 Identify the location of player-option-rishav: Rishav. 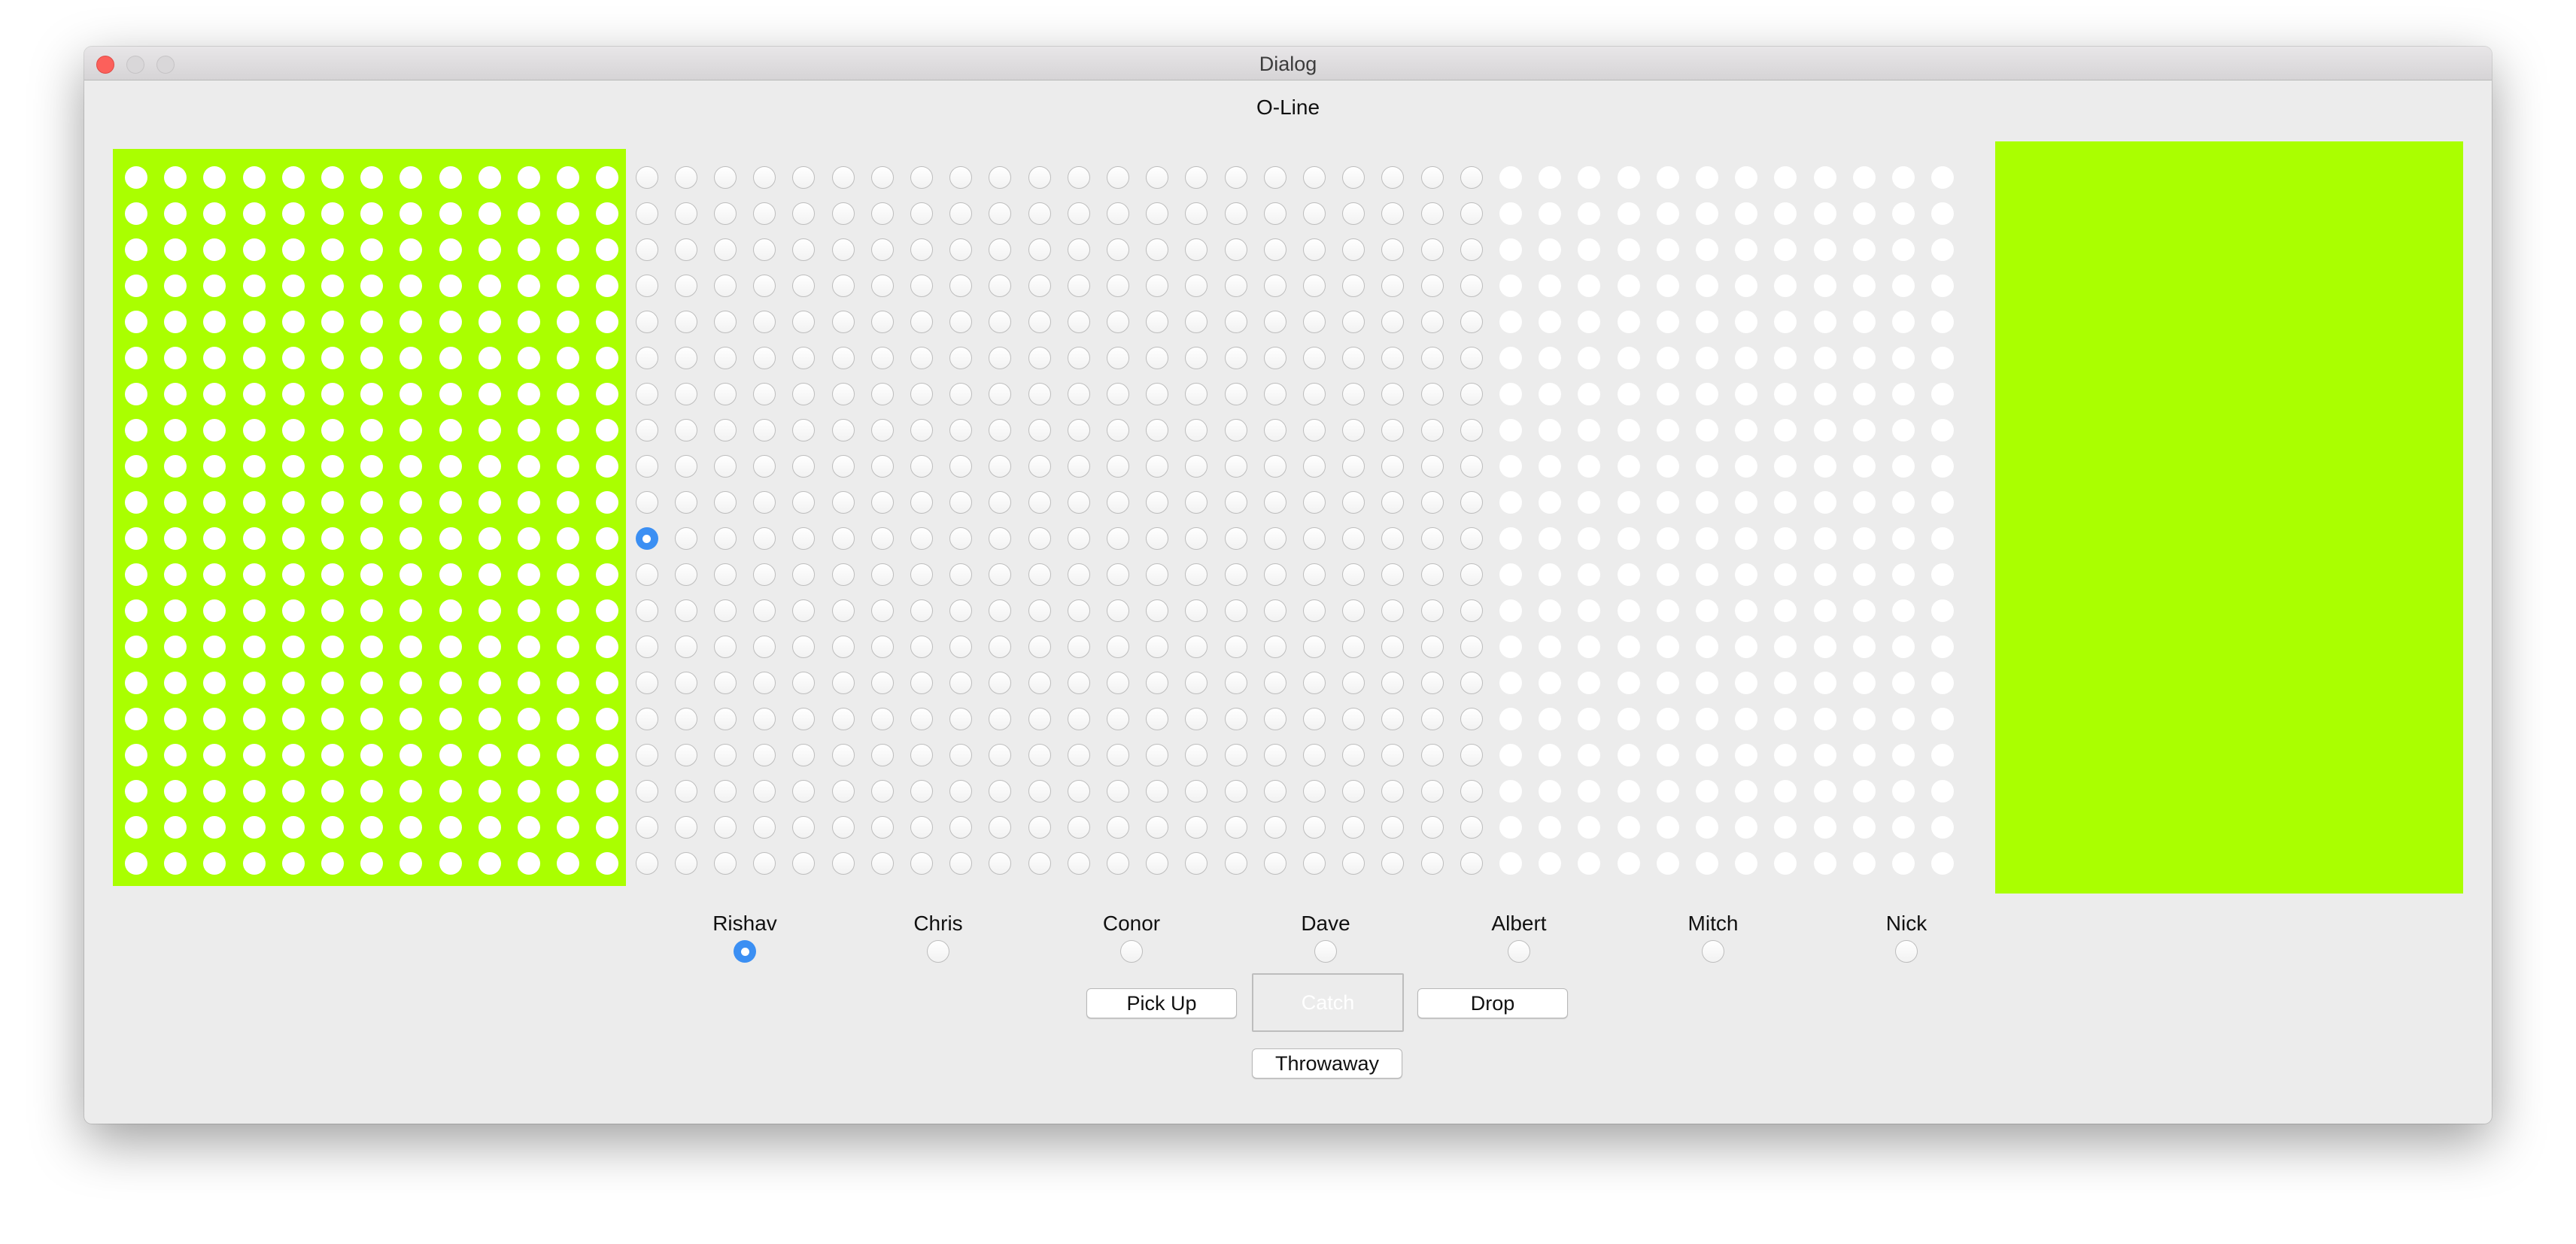
(745, 939).